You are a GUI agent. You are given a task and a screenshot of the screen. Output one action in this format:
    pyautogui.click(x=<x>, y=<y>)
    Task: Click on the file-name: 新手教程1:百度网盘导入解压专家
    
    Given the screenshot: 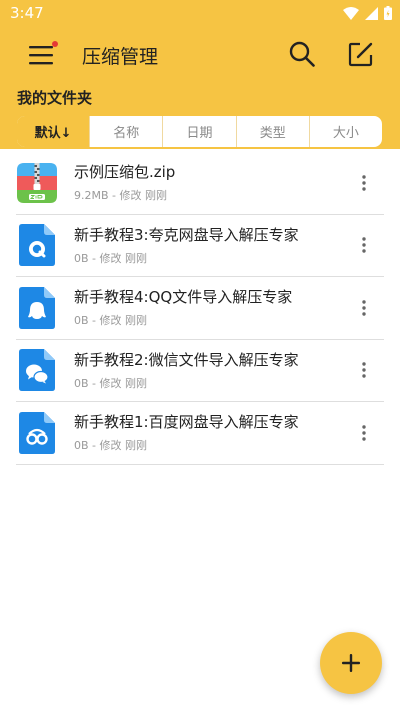 What is the action you would take?
    pyautogui.click(x=186, y=422)
    